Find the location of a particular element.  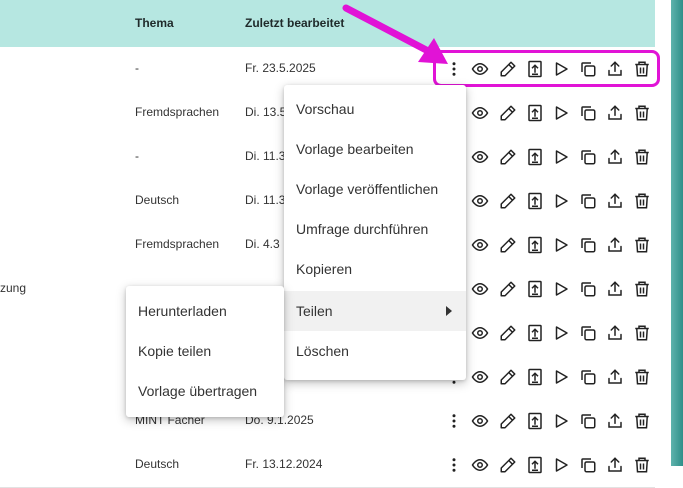

table-row: MINT Fächer Do. 9.1.2025 is located at coordinates (327, 421).